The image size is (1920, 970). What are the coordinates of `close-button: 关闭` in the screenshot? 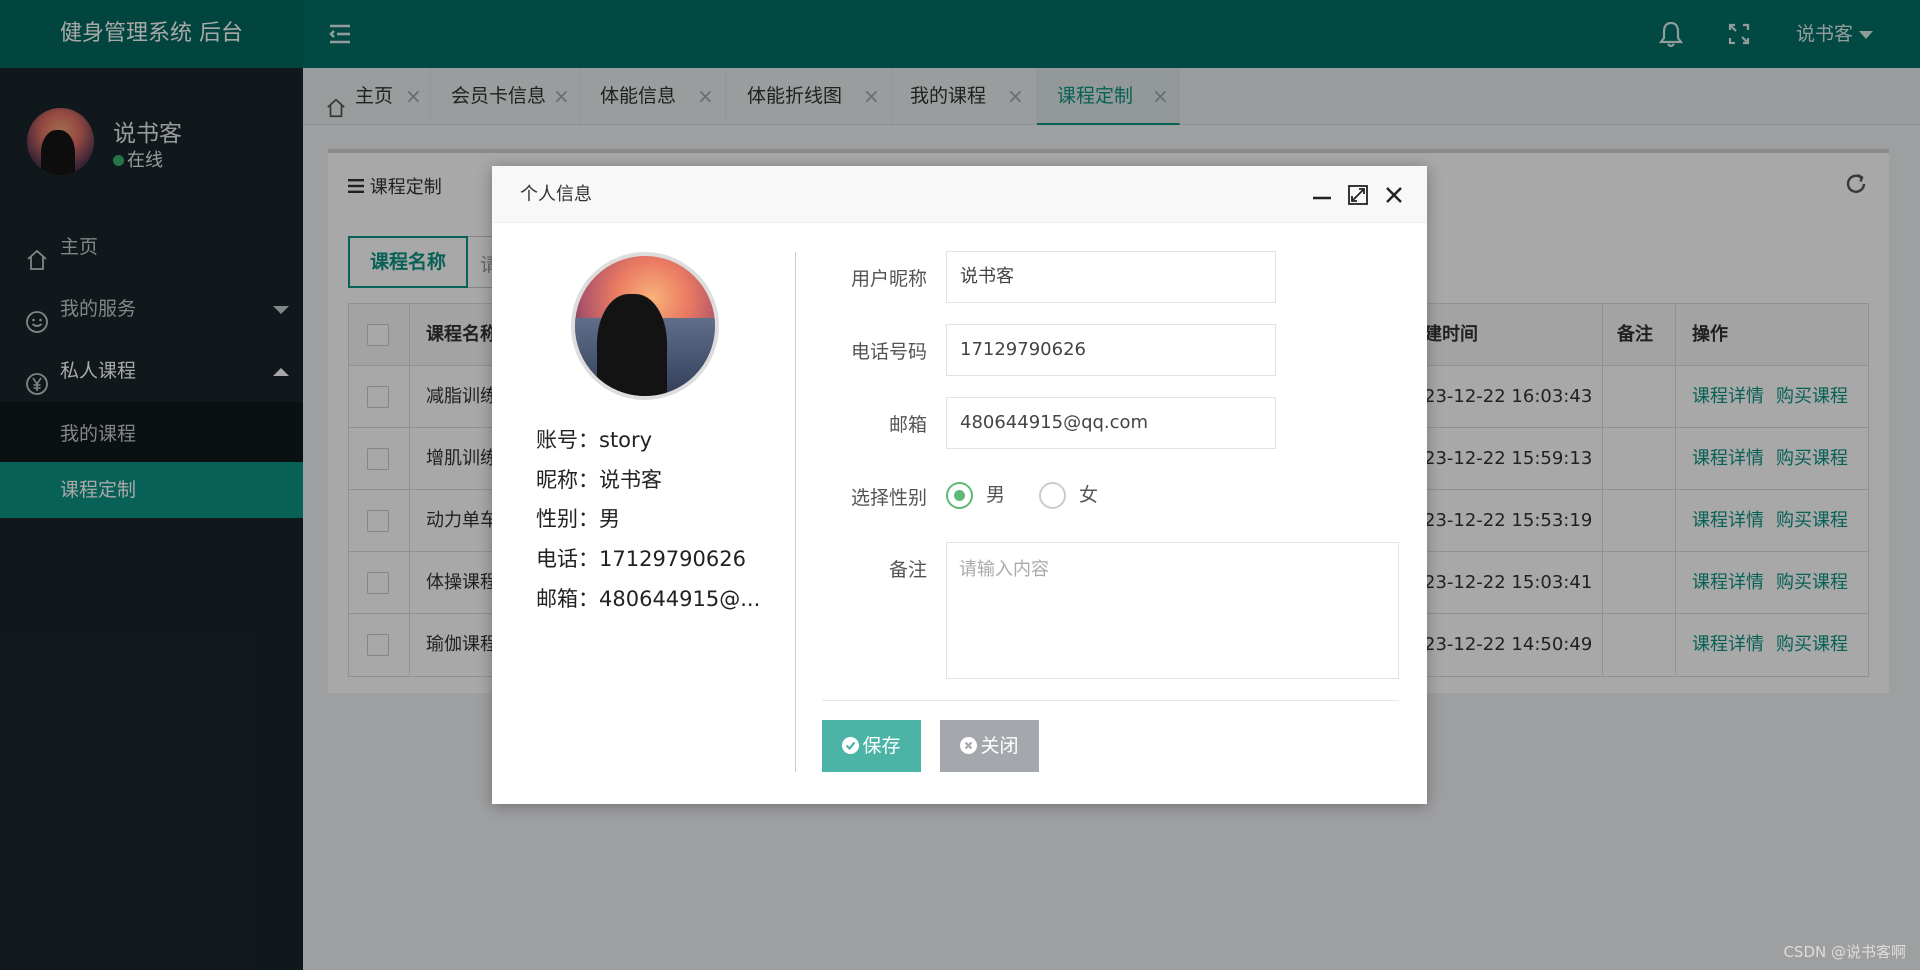 It's located at (989, 746).